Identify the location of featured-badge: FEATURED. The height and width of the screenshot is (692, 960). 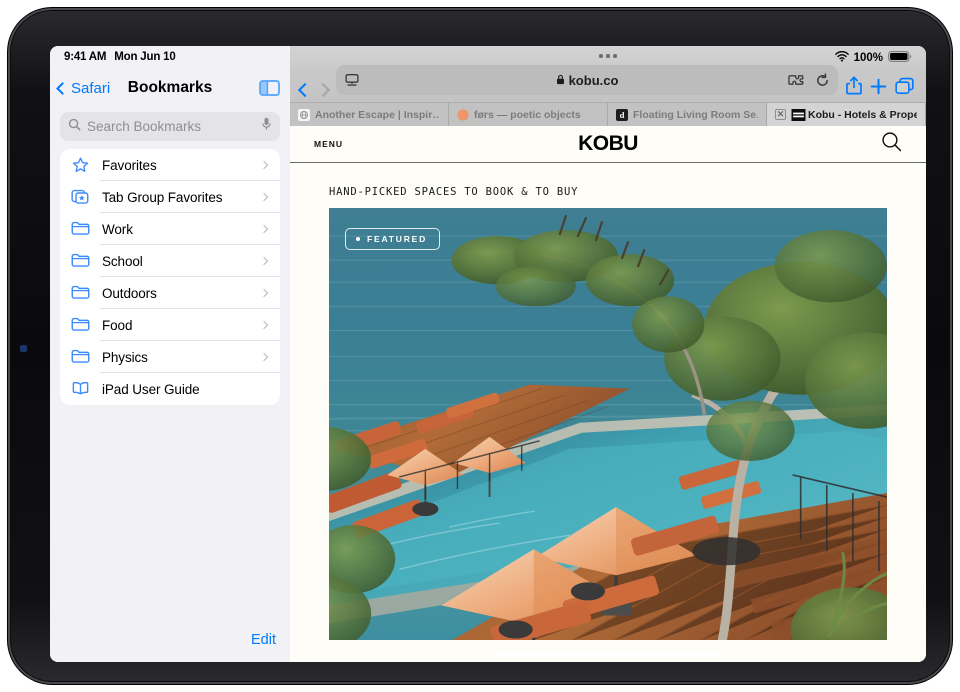
(393, 239).